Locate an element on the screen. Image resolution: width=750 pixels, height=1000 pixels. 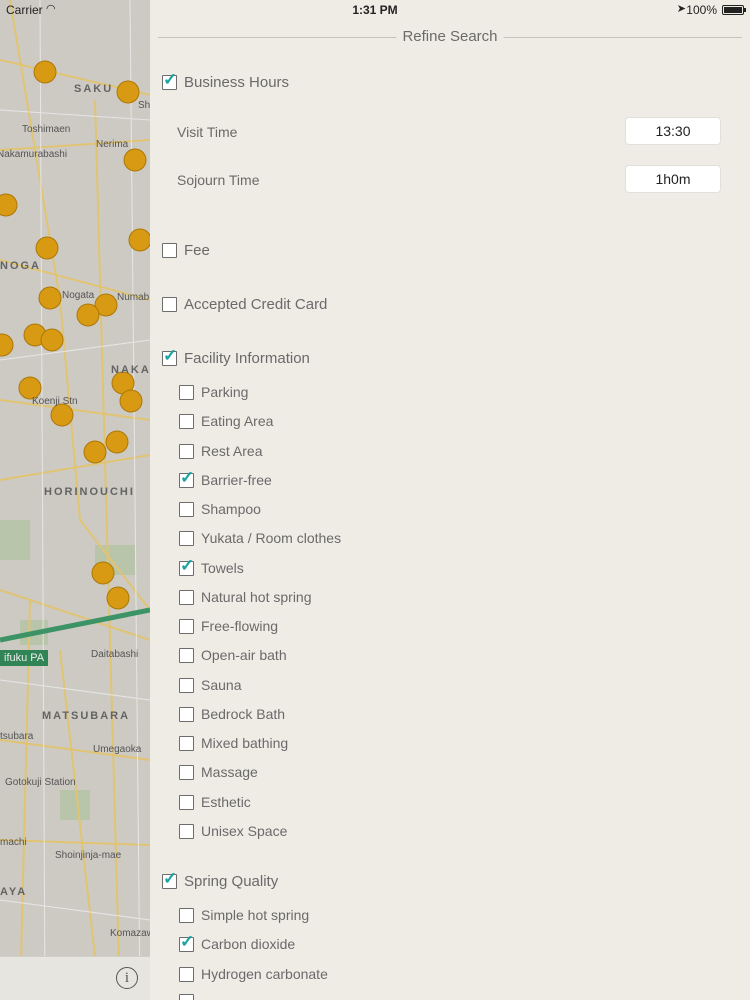
facility-checkbox-unisex-space is located at coordinates (186, 831).